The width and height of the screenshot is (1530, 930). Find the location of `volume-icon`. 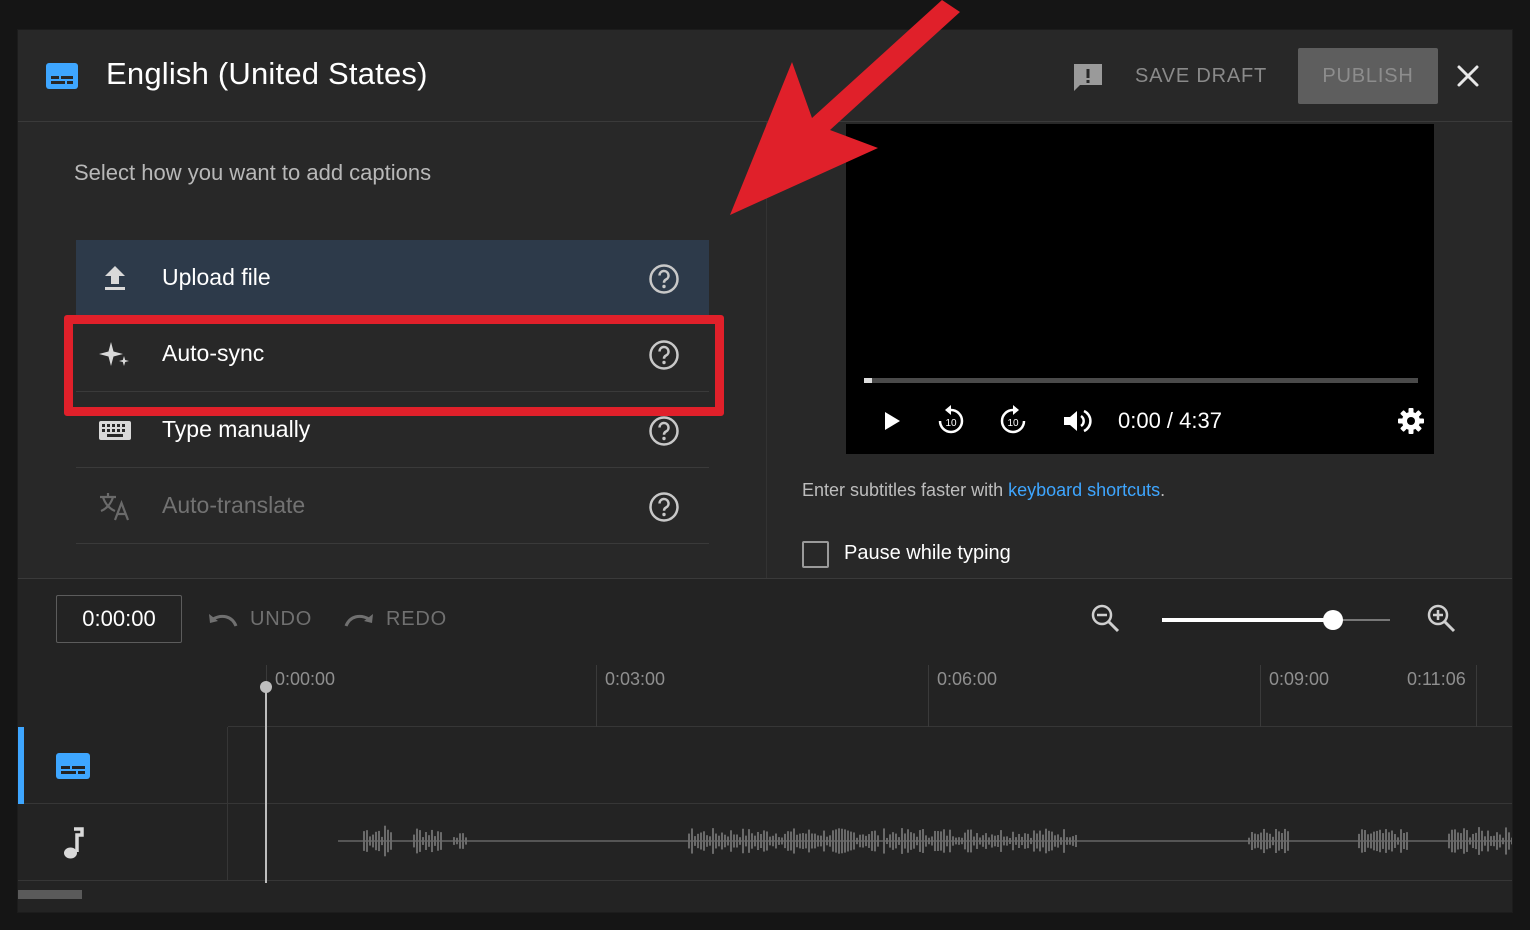

volume-icon is located at coordinates (1077, 421).